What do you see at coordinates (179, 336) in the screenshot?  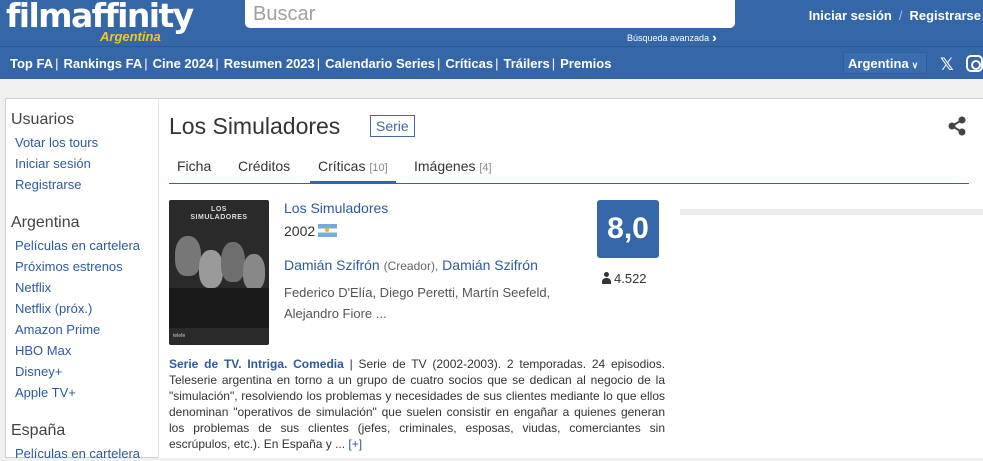 I see `poster-footer: telefe` at bounding box center [179, 336].